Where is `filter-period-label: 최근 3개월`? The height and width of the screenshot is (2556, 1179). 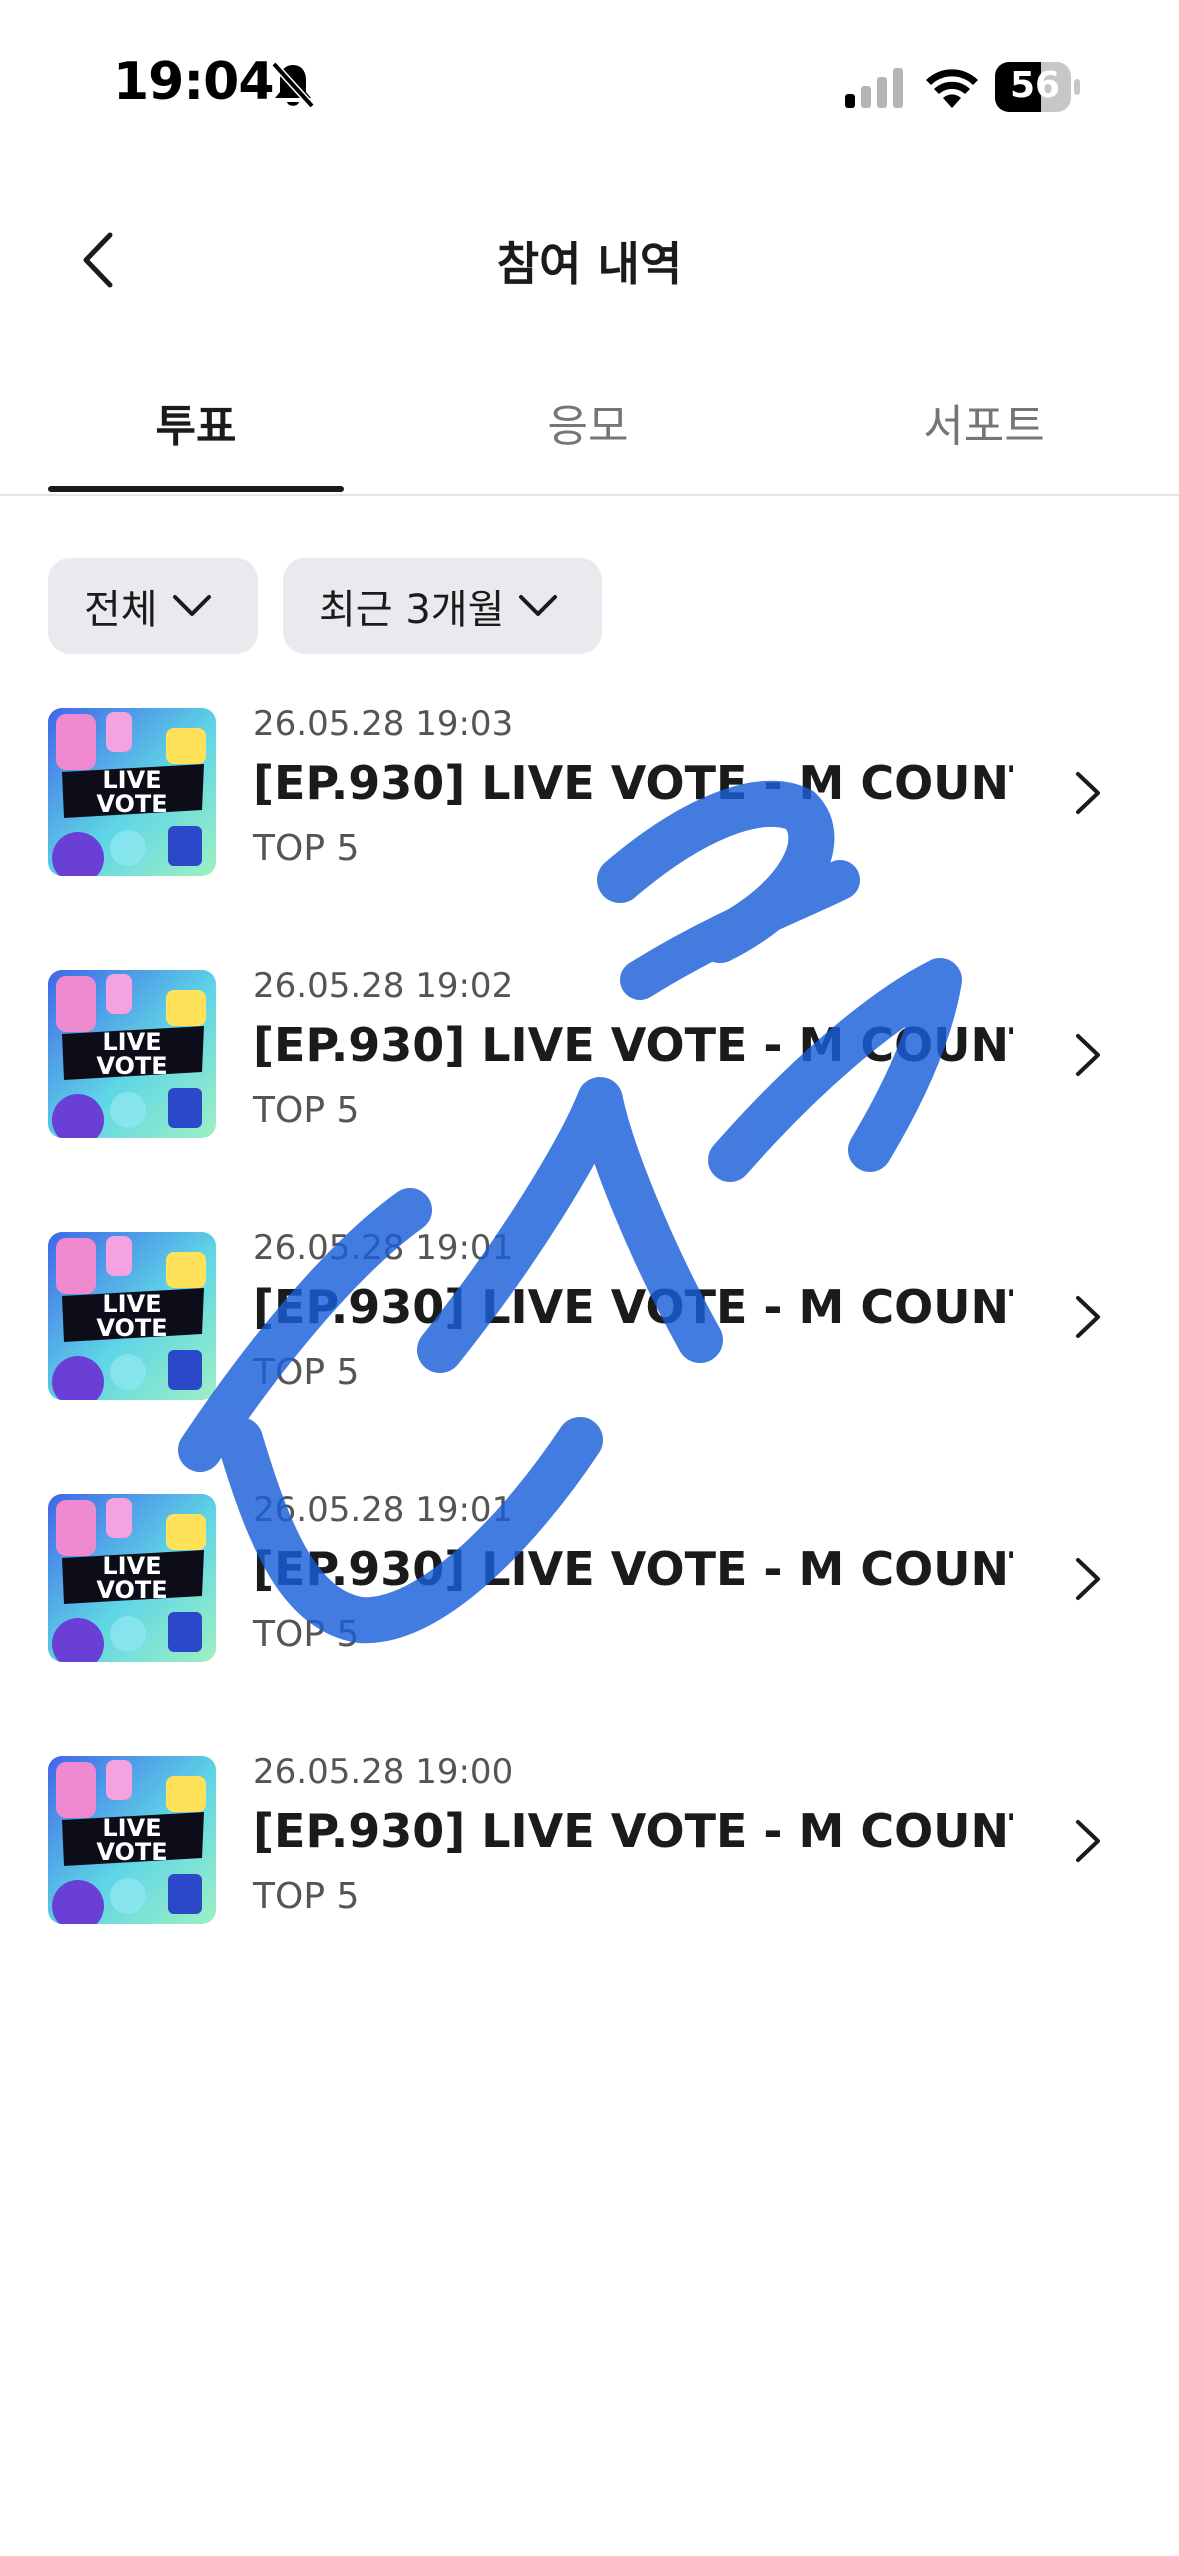 filter-period-label: 최근 3개월 is located at coordinates (412, 610).